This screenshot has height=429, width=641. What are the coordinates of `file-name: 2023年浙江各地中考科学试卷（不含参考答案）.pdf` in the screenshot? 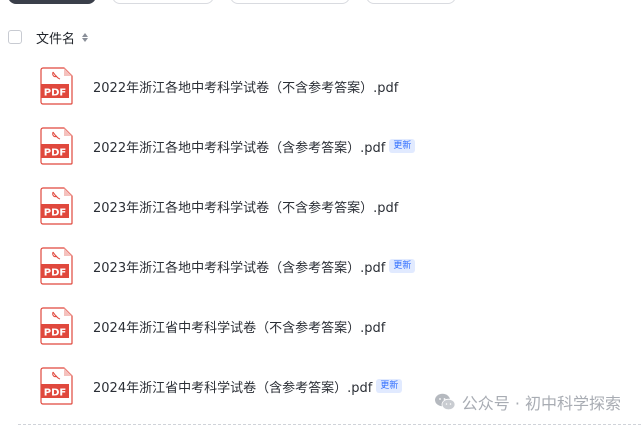 It's located at (245, 206).